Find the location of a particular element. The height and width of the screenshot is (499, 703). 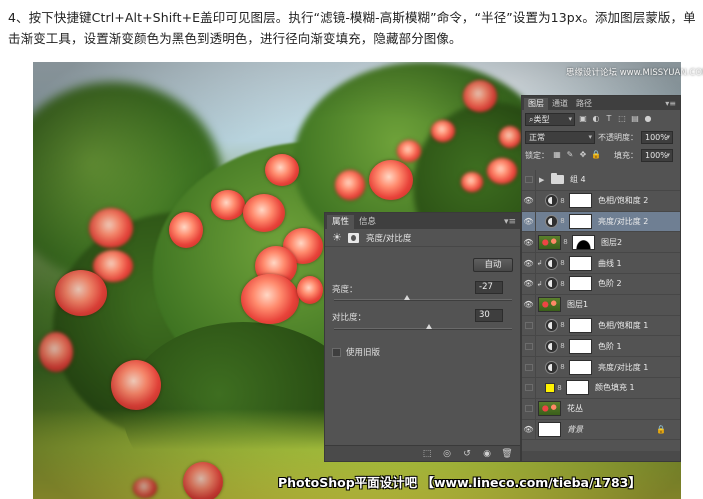

layer-row: 👁 图层1 is located at coordinates (601, 305).